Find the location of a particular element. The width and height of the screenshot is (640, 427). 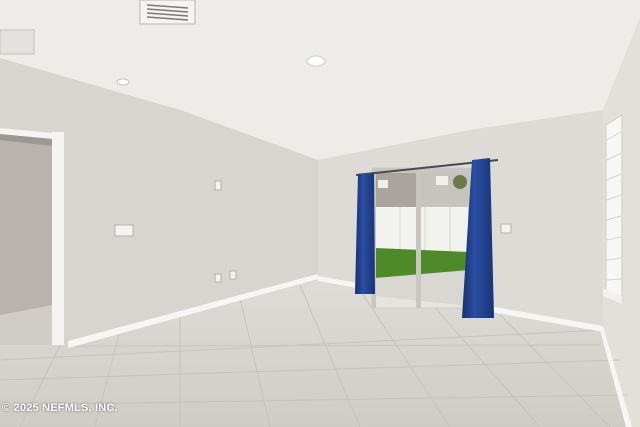

smoke-detector is located at coordinates (123, 82).